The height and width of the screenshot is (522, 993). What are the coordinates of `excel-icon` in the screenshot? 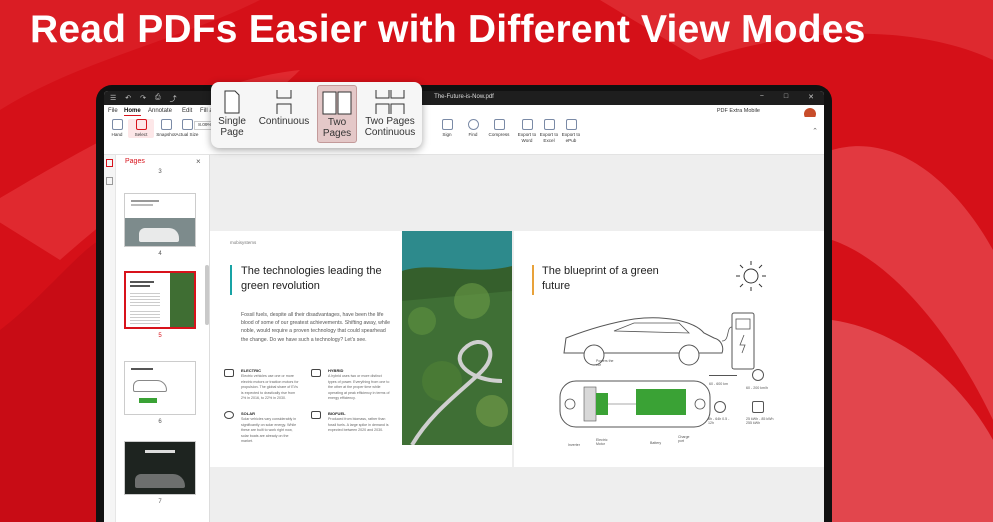 It's located at (549, 124).